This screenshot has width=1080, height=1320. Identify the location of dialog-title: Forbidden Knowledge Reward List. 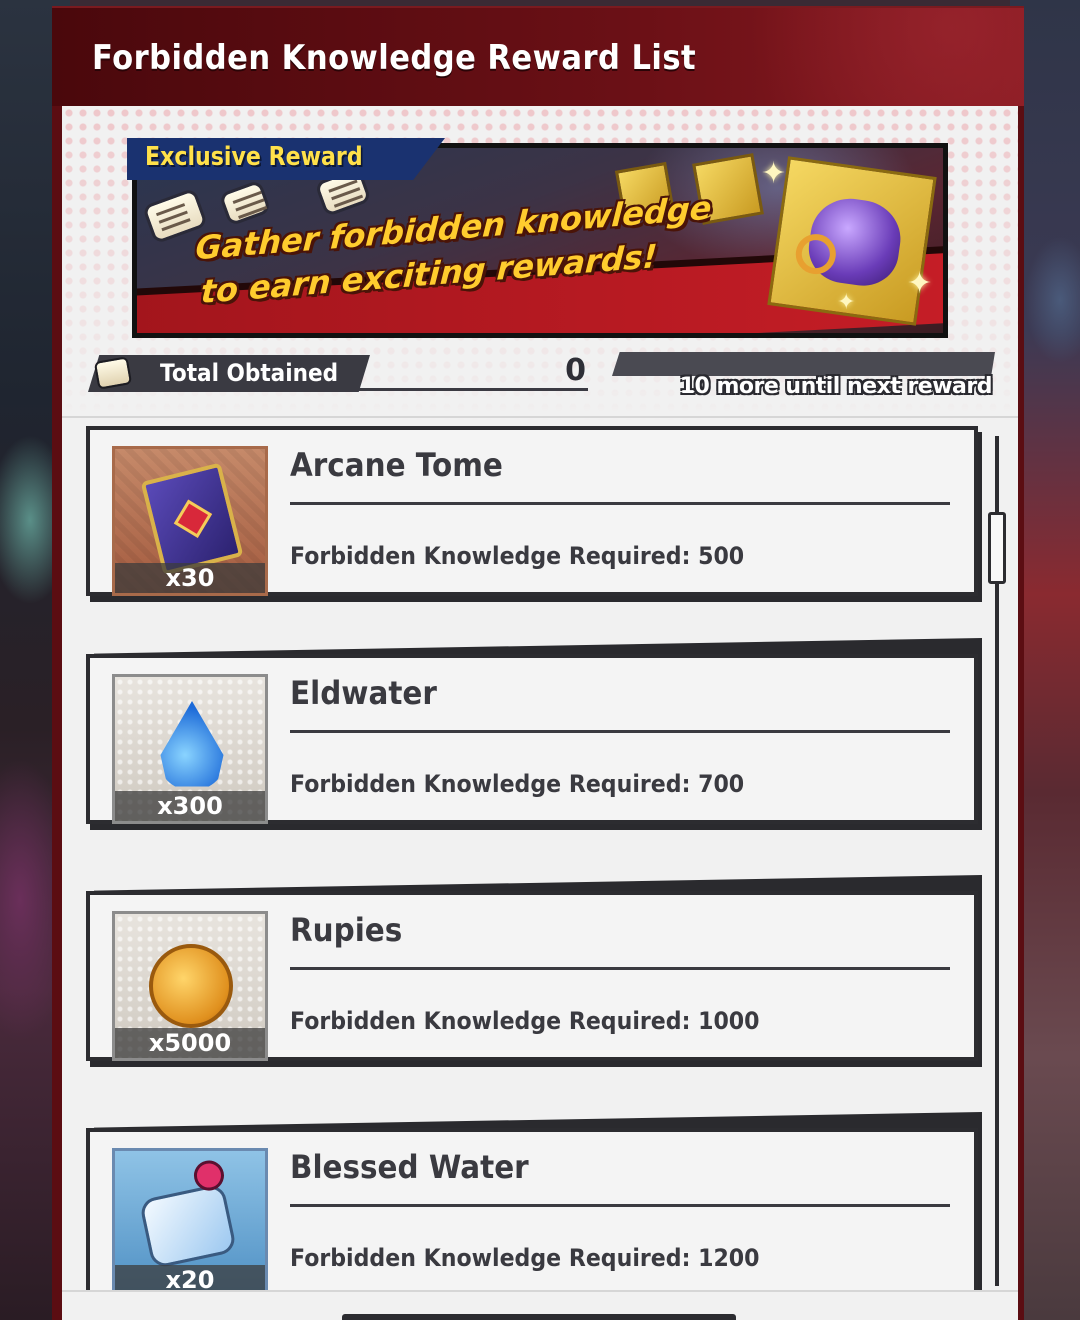
(394, 58).